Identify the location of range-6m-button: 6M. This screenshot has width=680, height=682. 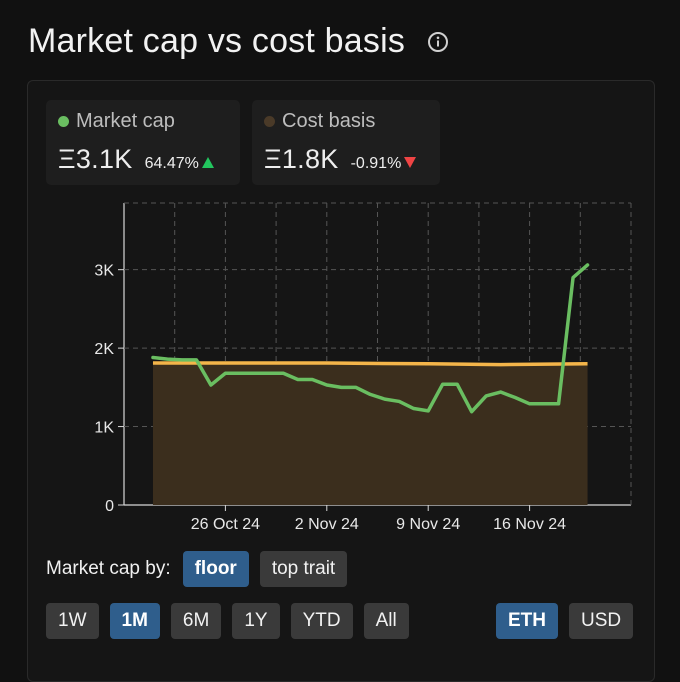
(196, 621).